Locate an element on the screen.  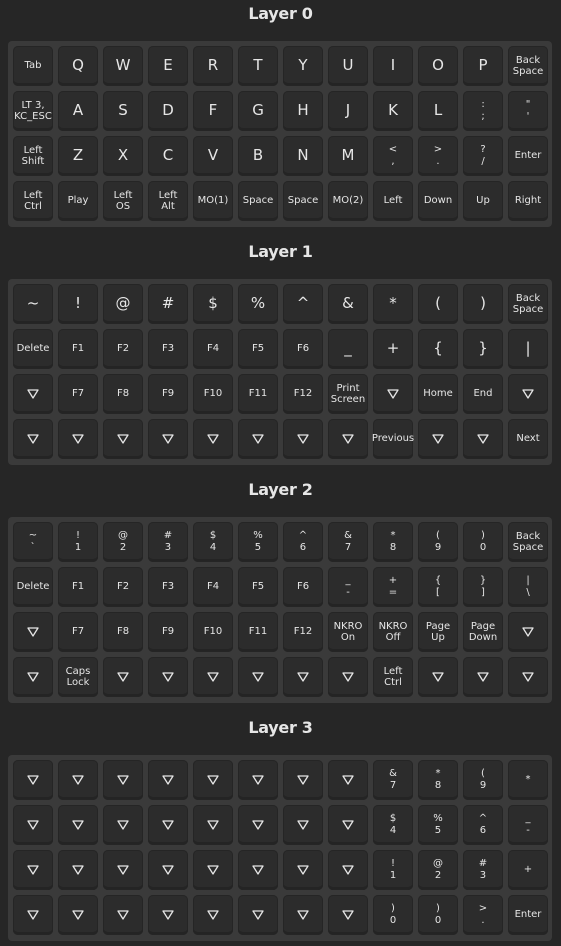
key: F11 is located at coordinates (258, 632).